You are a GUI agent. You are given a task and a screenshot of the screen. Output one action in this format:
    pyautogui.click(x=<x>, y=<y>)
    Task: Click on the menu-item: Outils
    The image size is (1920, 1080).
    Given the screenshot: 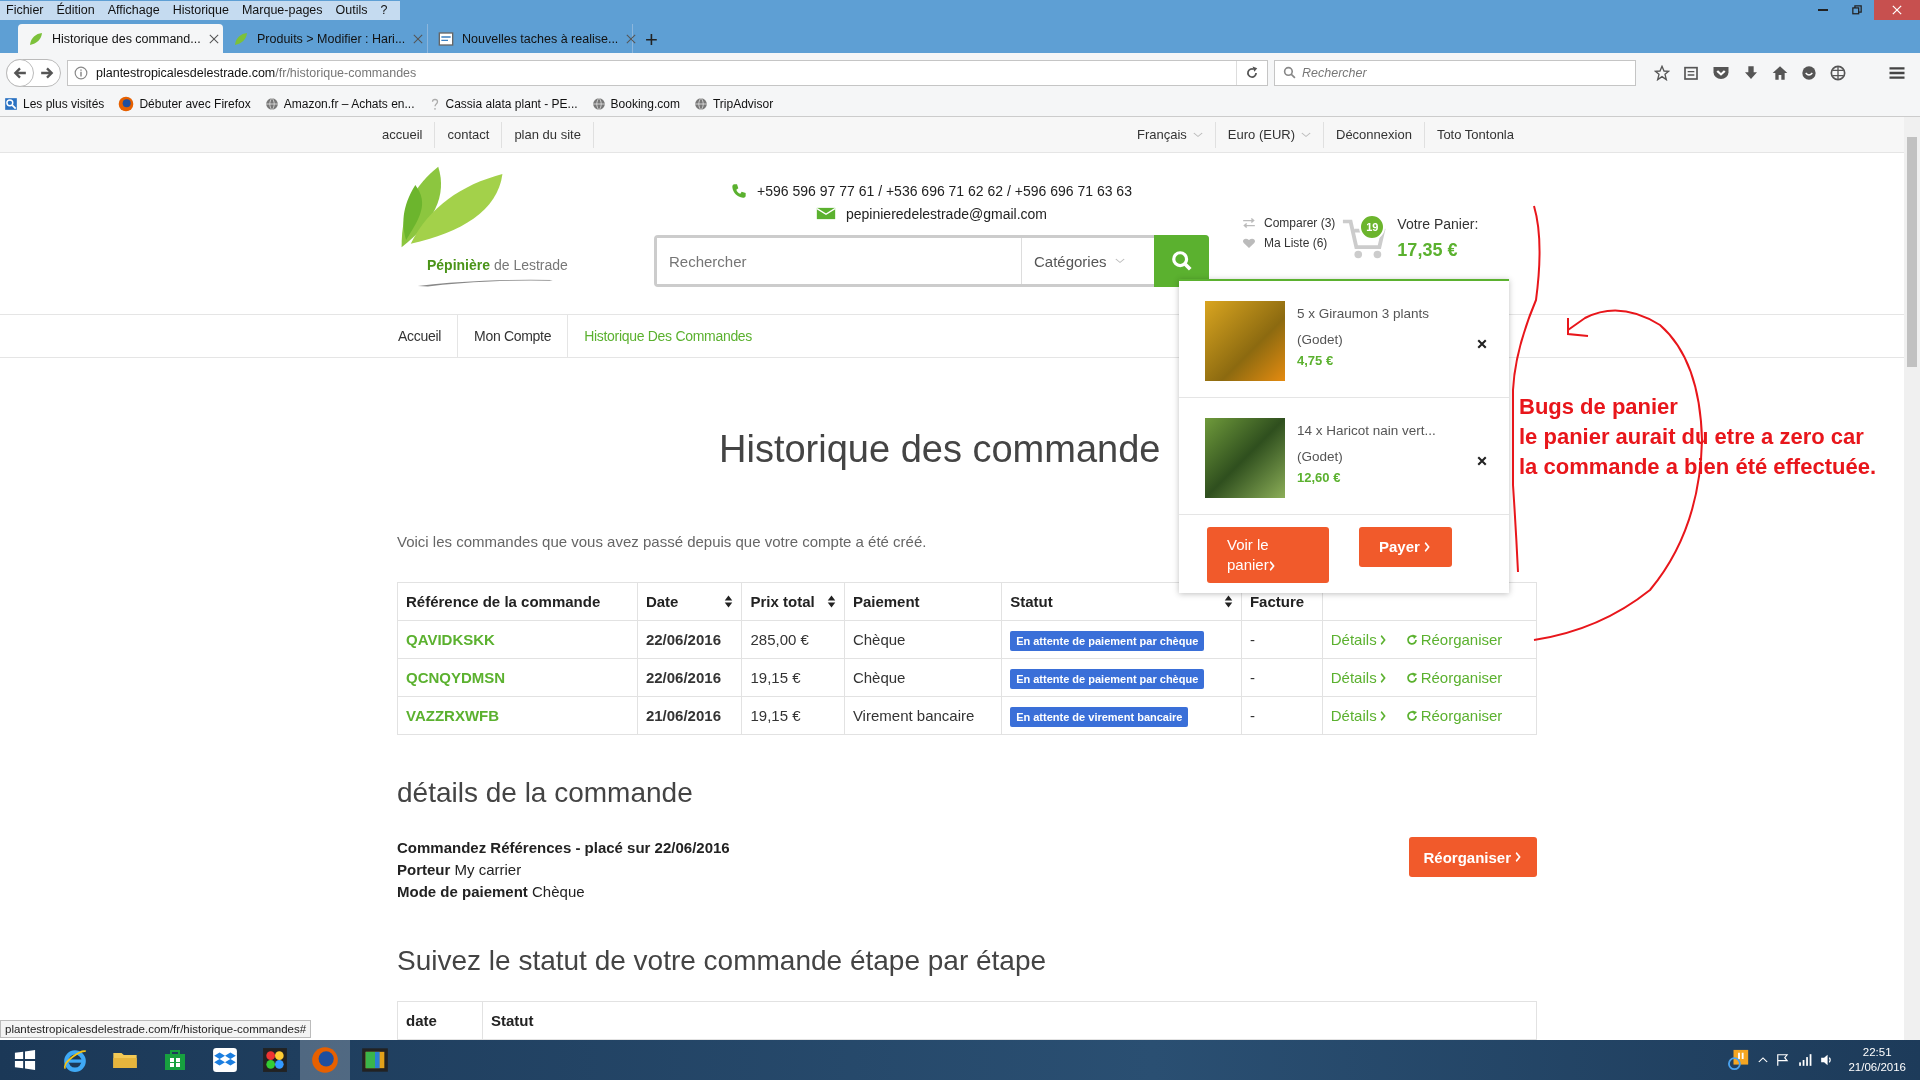 What is the action you would take?
    pyautogui.click(x=352, y=10)
    